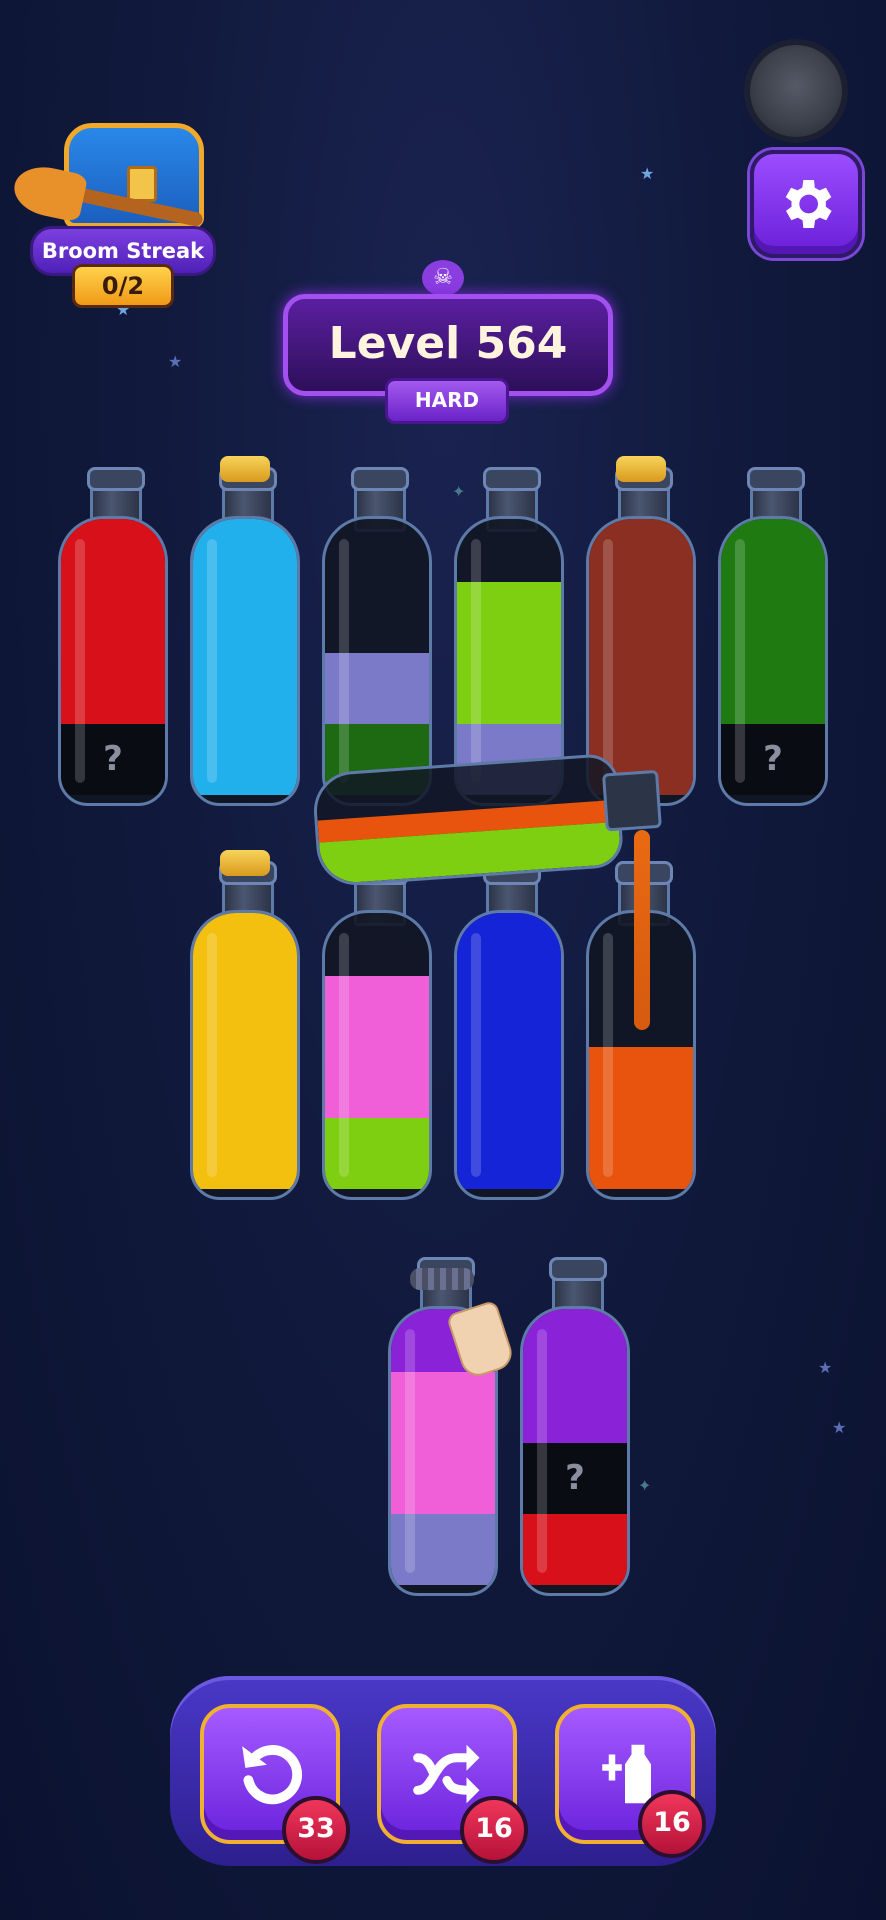 The width and height of the screenshot is (886, 1920). Describe the element at coordinates (447, 401) in the screenshot. I see `difficulty-badge: HARD` at that location.